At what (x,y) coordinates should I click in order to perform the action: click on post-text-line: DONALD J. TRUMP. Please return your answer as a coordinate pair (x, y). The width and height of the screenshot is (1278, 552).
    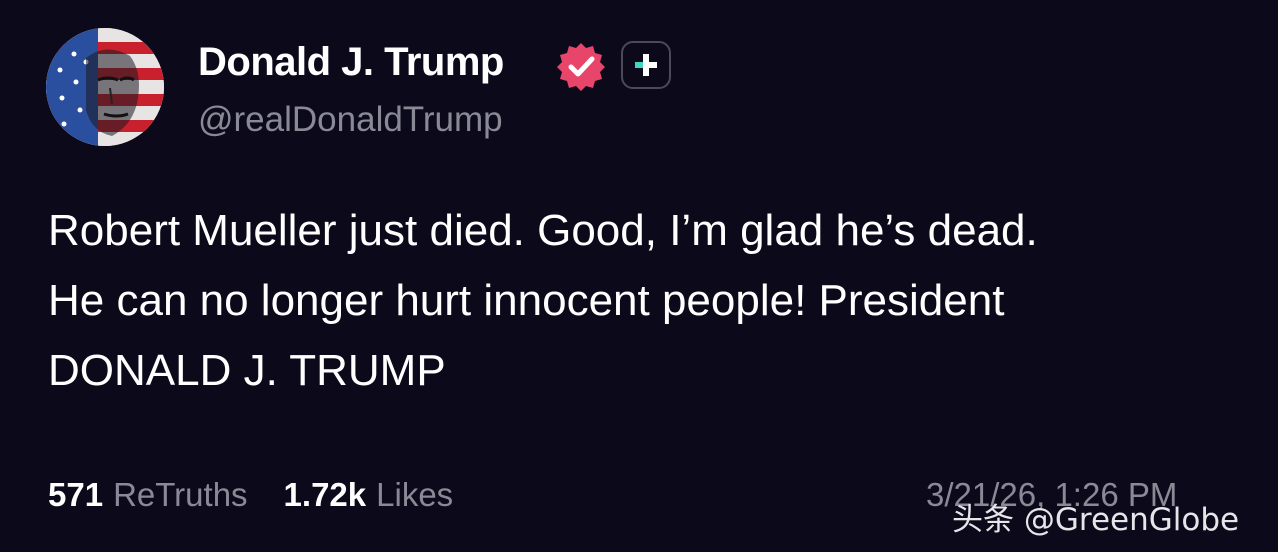
    Looking at the image, I should click on (247, 370).